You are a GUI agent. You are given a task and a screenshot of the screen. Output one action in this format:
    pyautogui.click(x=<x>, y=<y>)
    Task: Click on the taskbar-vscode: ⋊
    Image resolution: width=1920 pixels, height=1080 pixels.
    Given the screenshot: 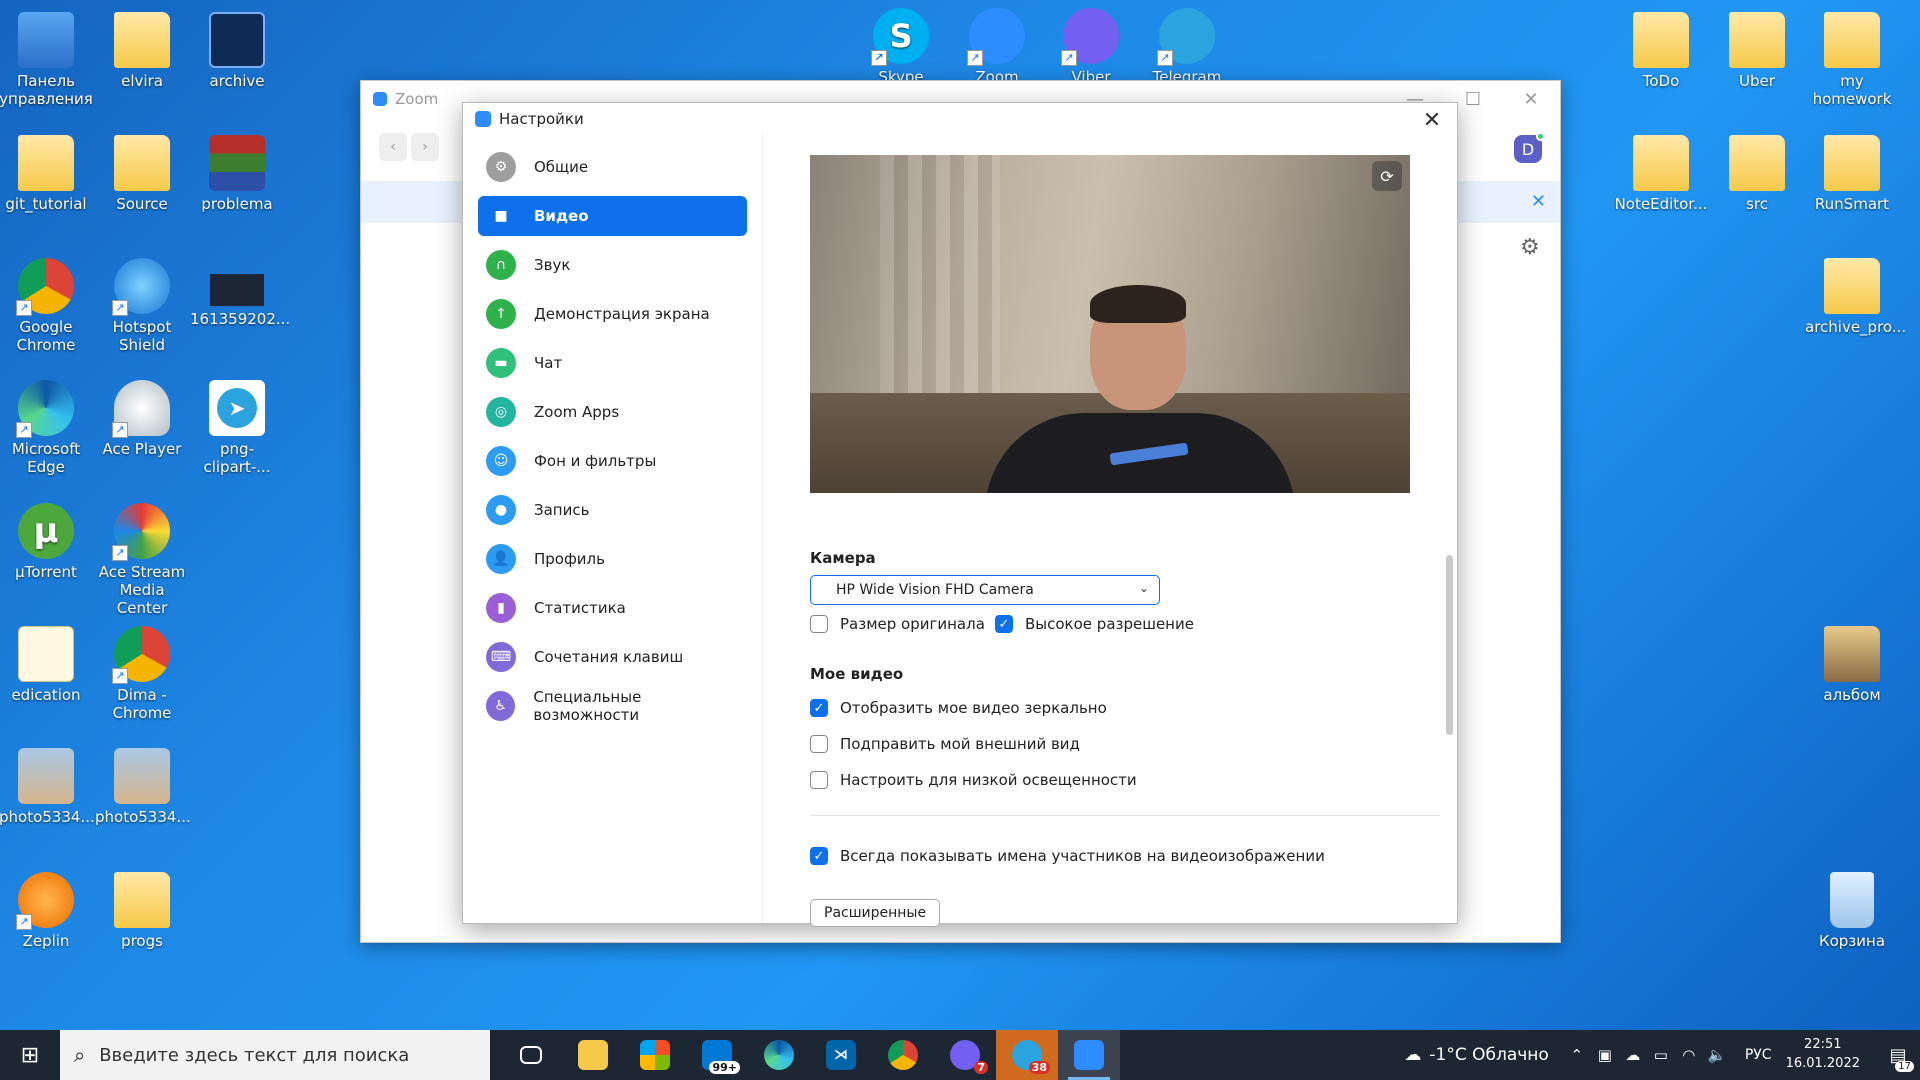 What is the action you would take?
    pyautogui.click(x=841, y=1055)
    